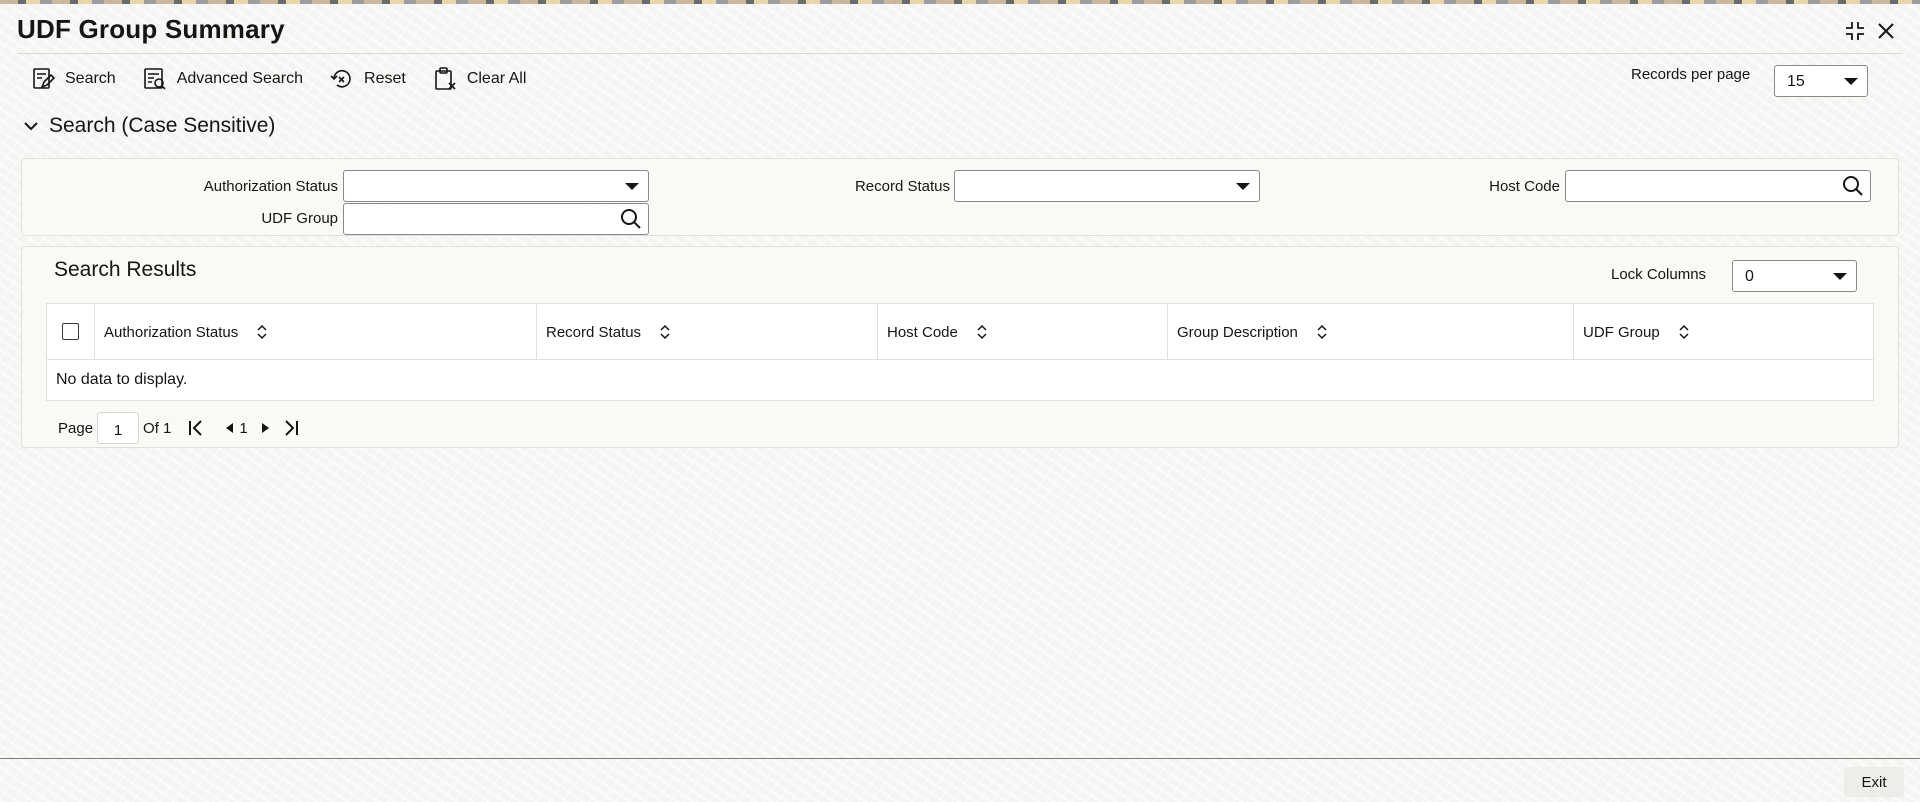 This screenshot has width=1920, height=802. Describe the element at coordinates (1874, 782) in the screenshot. I see `exit-button: Exit` at that location.